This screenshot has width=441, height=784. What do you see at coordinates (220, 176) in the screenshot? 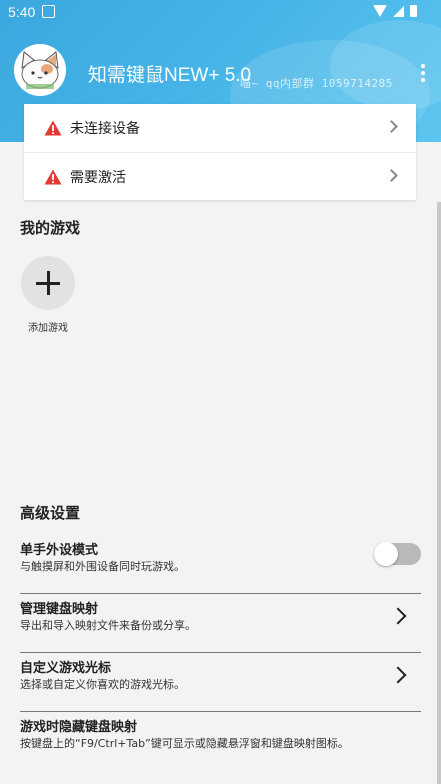
I see `status-item-activation: 需要激活` at bounding box center [220, 176].